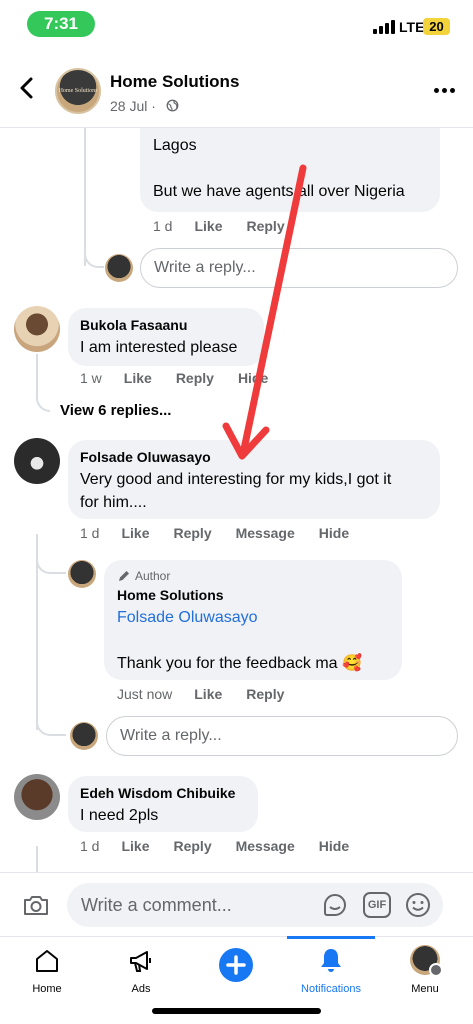 Image resolution: width=473 pixels, height=1024 pixels. I want to click on camera-icon, so click(36, 905).